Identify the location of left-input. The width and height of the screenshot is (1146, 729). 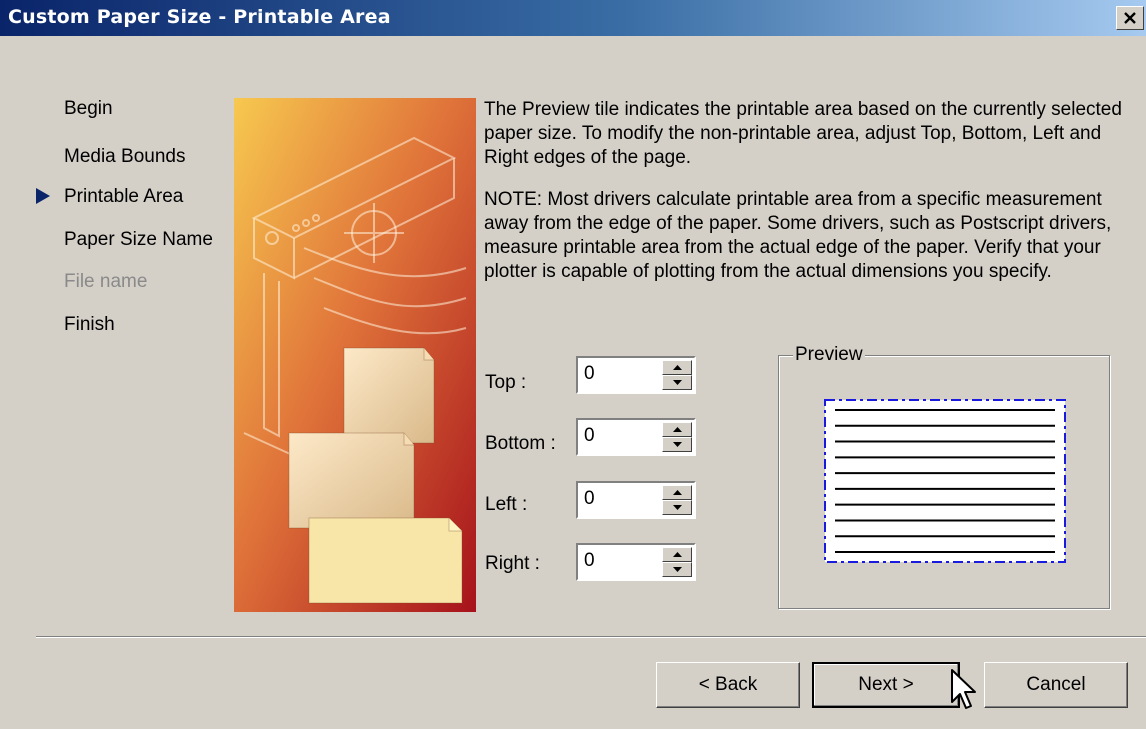
(620, 499).